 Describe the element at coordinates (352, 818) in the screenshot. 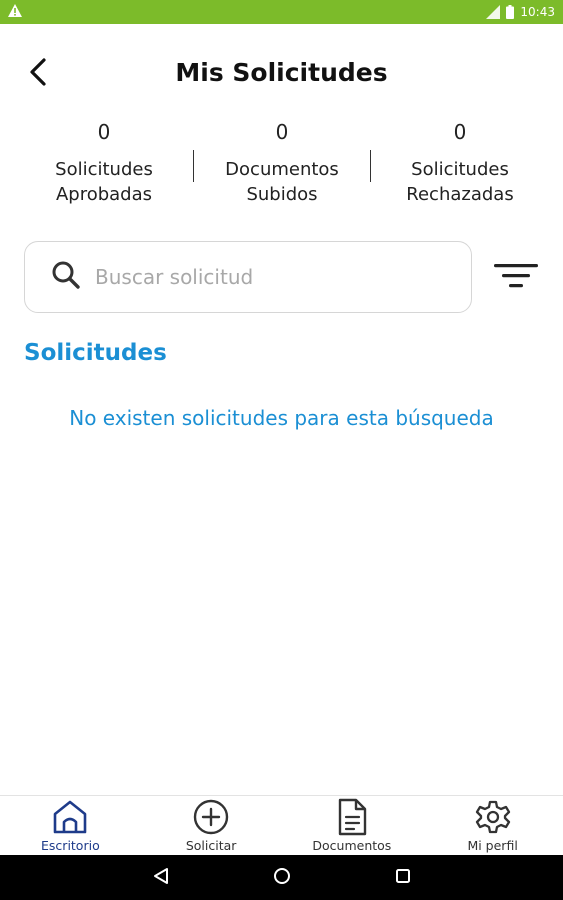

I see `document-icon` at that location.